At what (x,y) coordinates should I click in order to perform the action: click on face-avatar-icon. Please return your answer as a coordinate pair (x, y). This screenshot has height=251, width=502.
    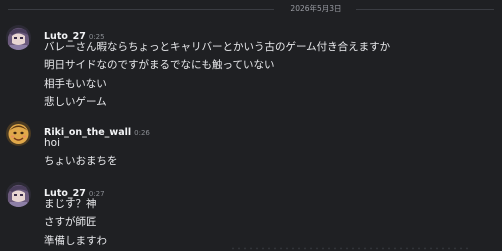
    Looking at the image, I should click on (18, 133).